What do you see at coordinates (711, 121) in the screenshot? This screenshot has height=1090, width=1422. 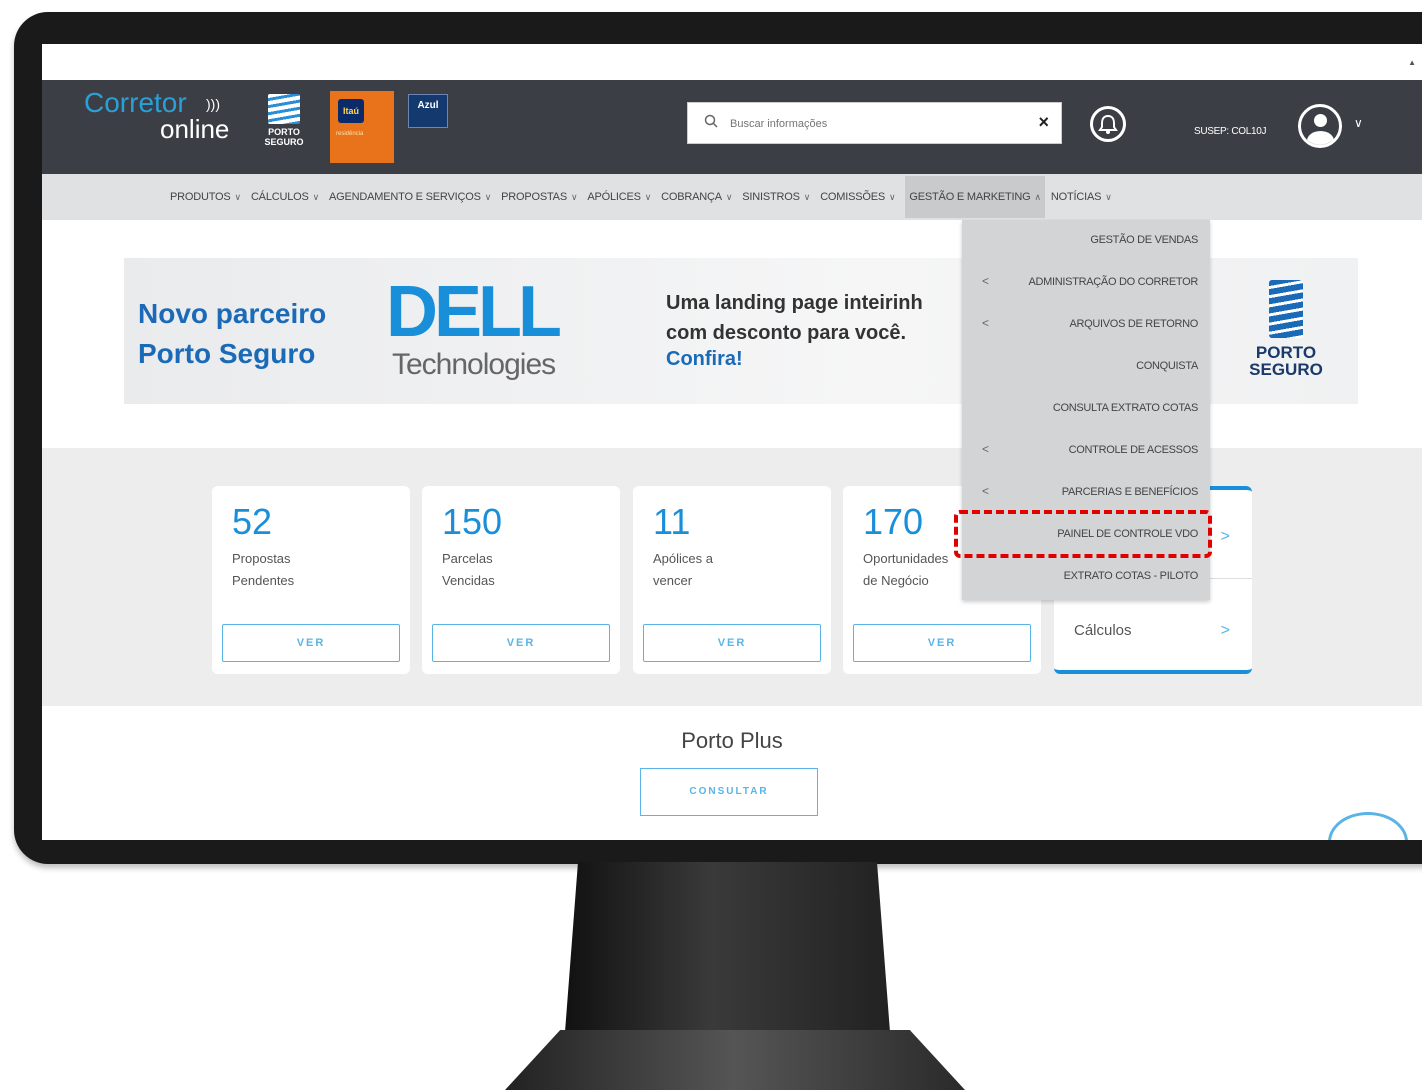 I see `search-icon` at bounding box center [711, 121].